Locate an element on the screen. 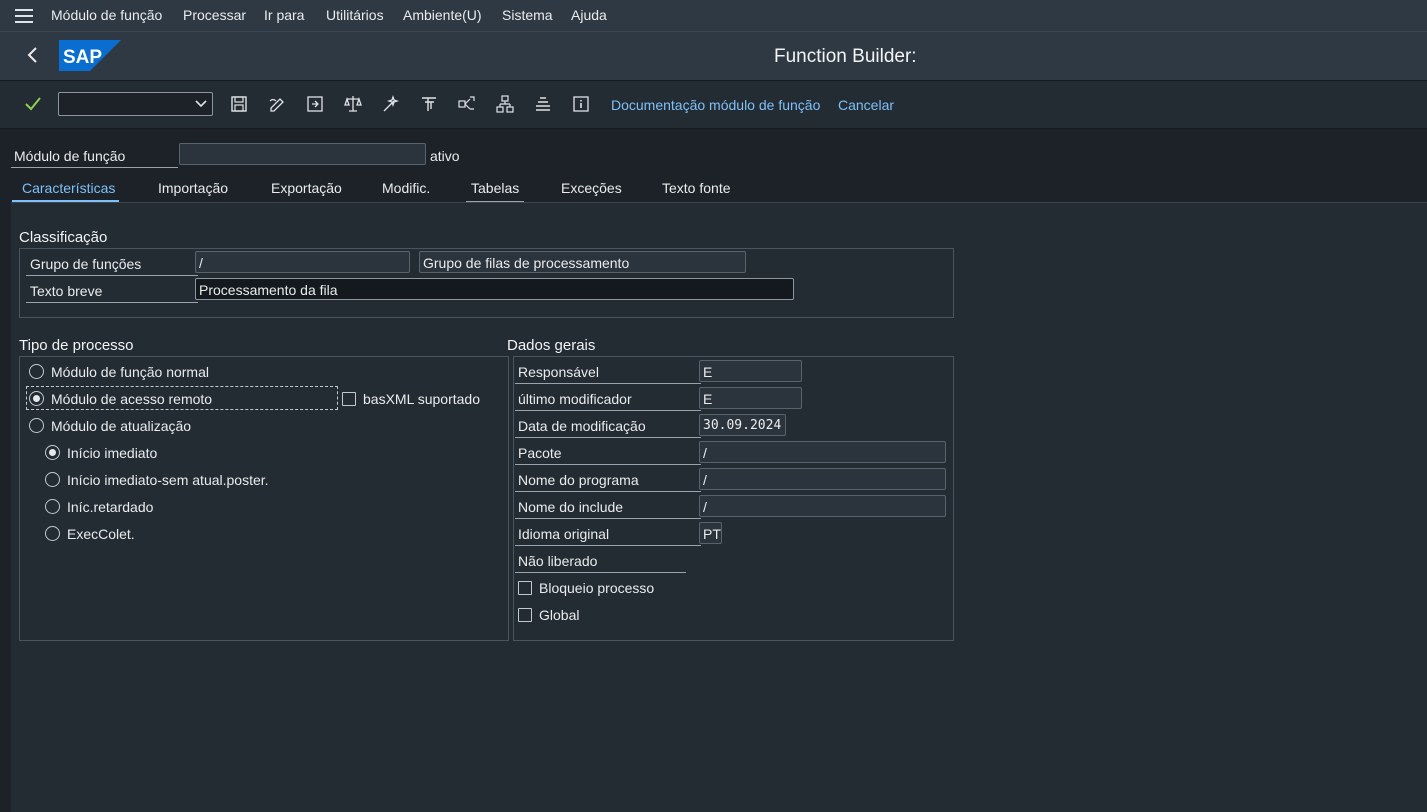 The width and height of the screenshot is (1427, 812). tab-tabelas: Tabelas is located at coordinates (495, 188).